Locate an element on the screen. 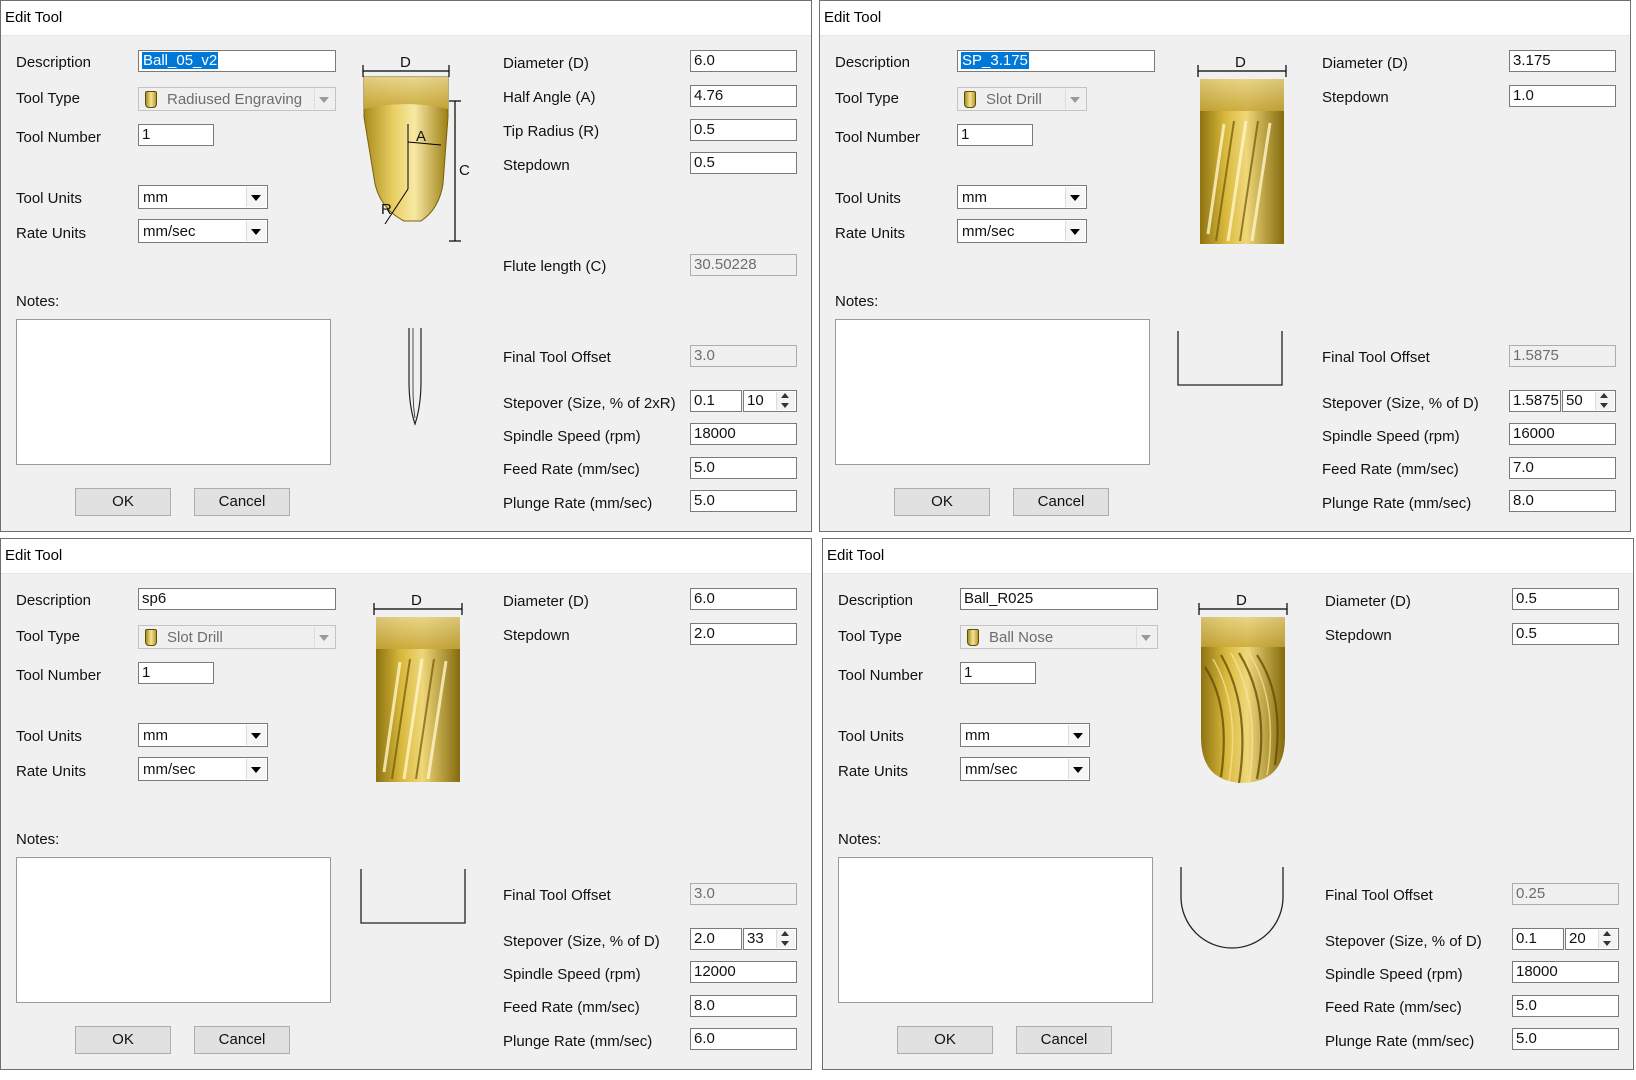 This screenshot has height=1080, width=1636. tool-type-select: Radiused Engraving is located at coordinates (237, 99).